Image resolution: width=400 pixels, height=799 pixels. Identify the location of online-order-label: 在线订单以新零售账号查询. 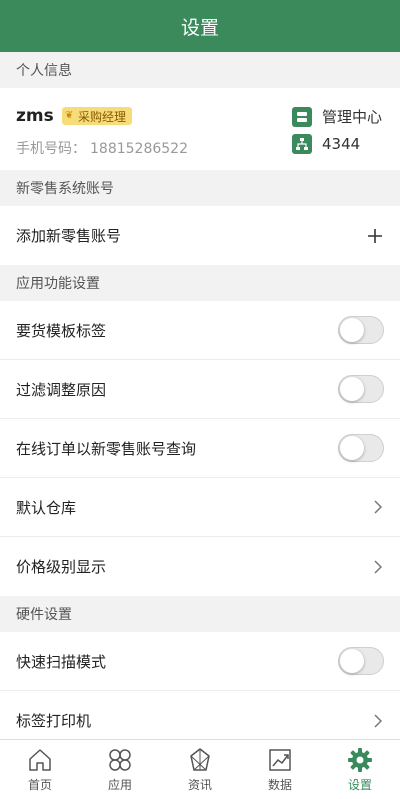
(106, 448).